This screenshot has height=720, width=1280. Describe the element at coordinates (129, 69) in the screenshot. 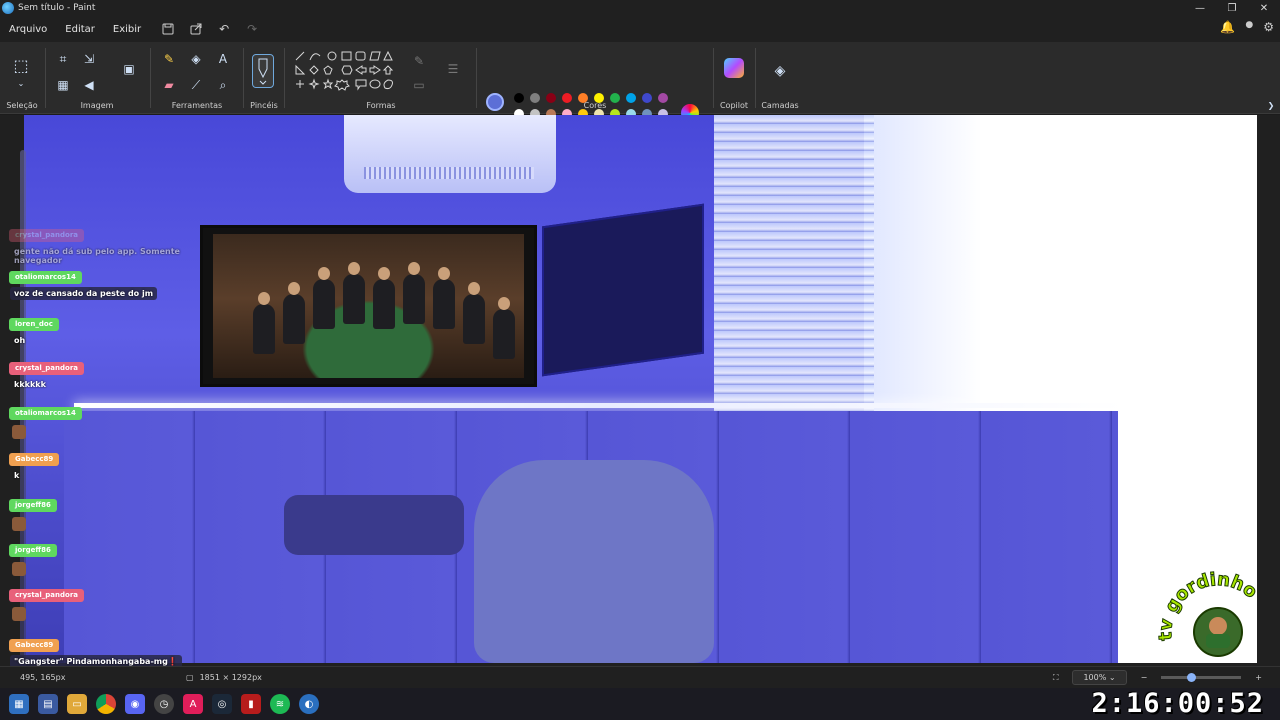

I see `background-removal-icon: ▣` at that location.